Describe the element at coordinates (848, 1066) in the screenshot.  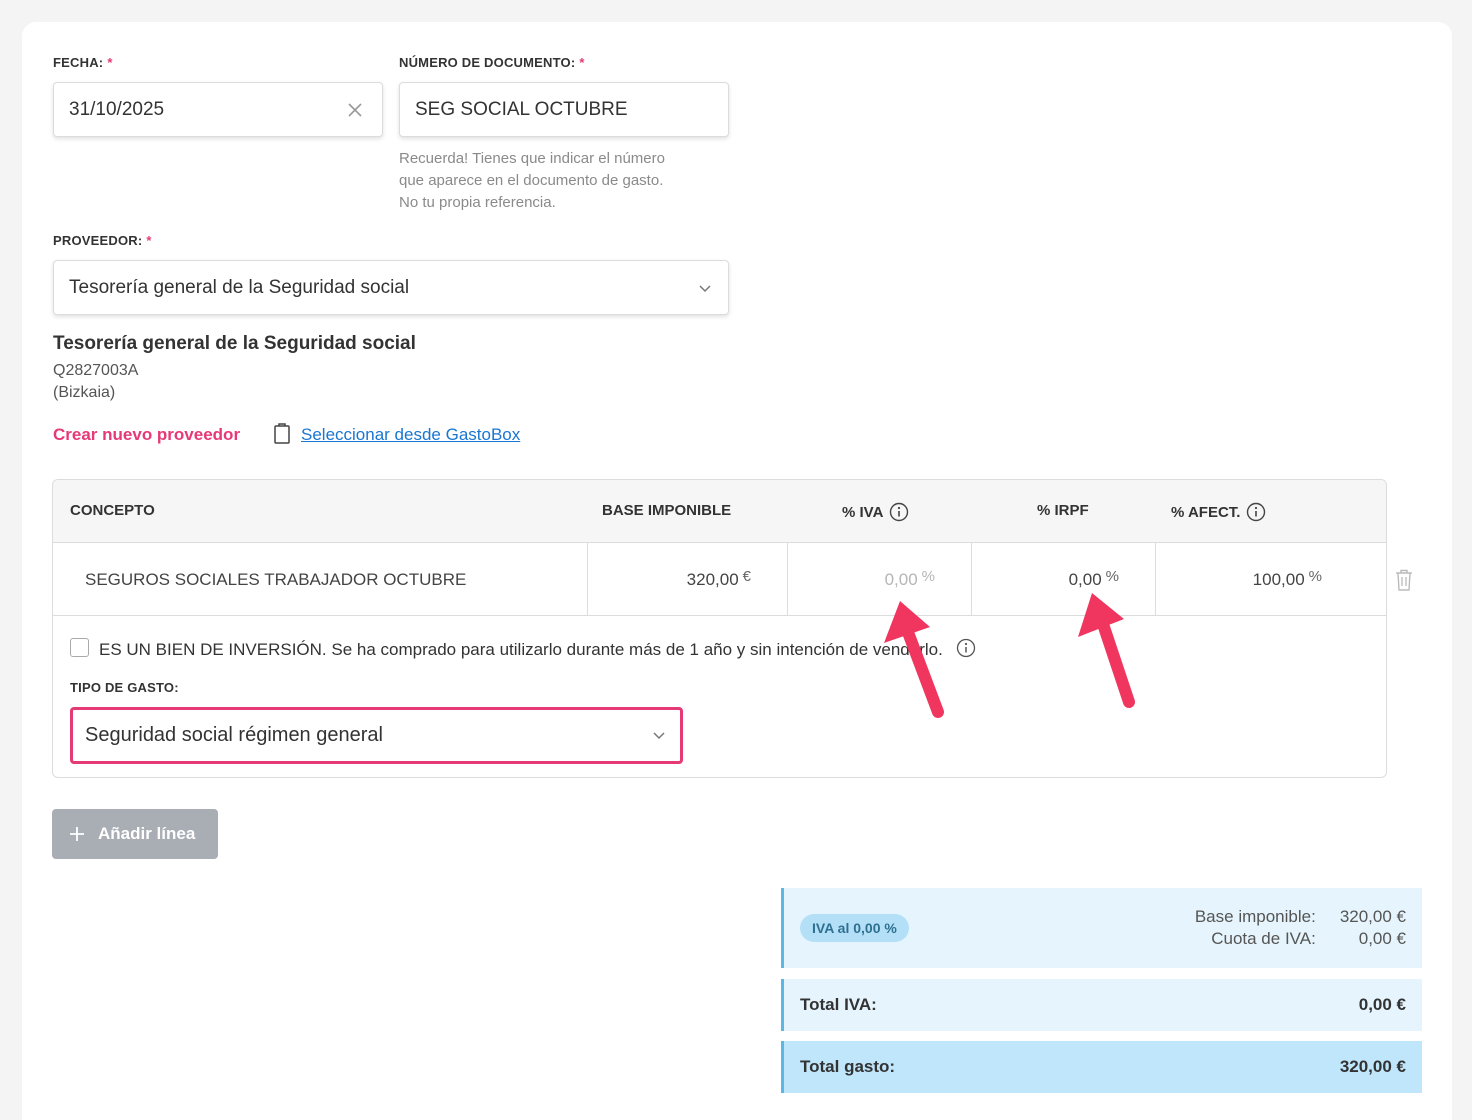
I see `total-gasto-label: Total gasto:` at that location.